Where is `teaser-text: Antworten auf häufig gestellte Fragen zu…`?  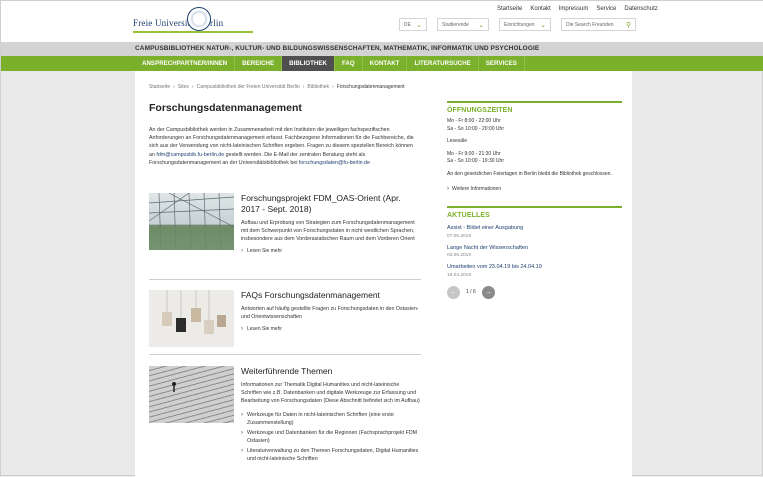 teaser-text: Antworten auf häufig gestellte Fragen zu… is located at coordinates (330, 313).